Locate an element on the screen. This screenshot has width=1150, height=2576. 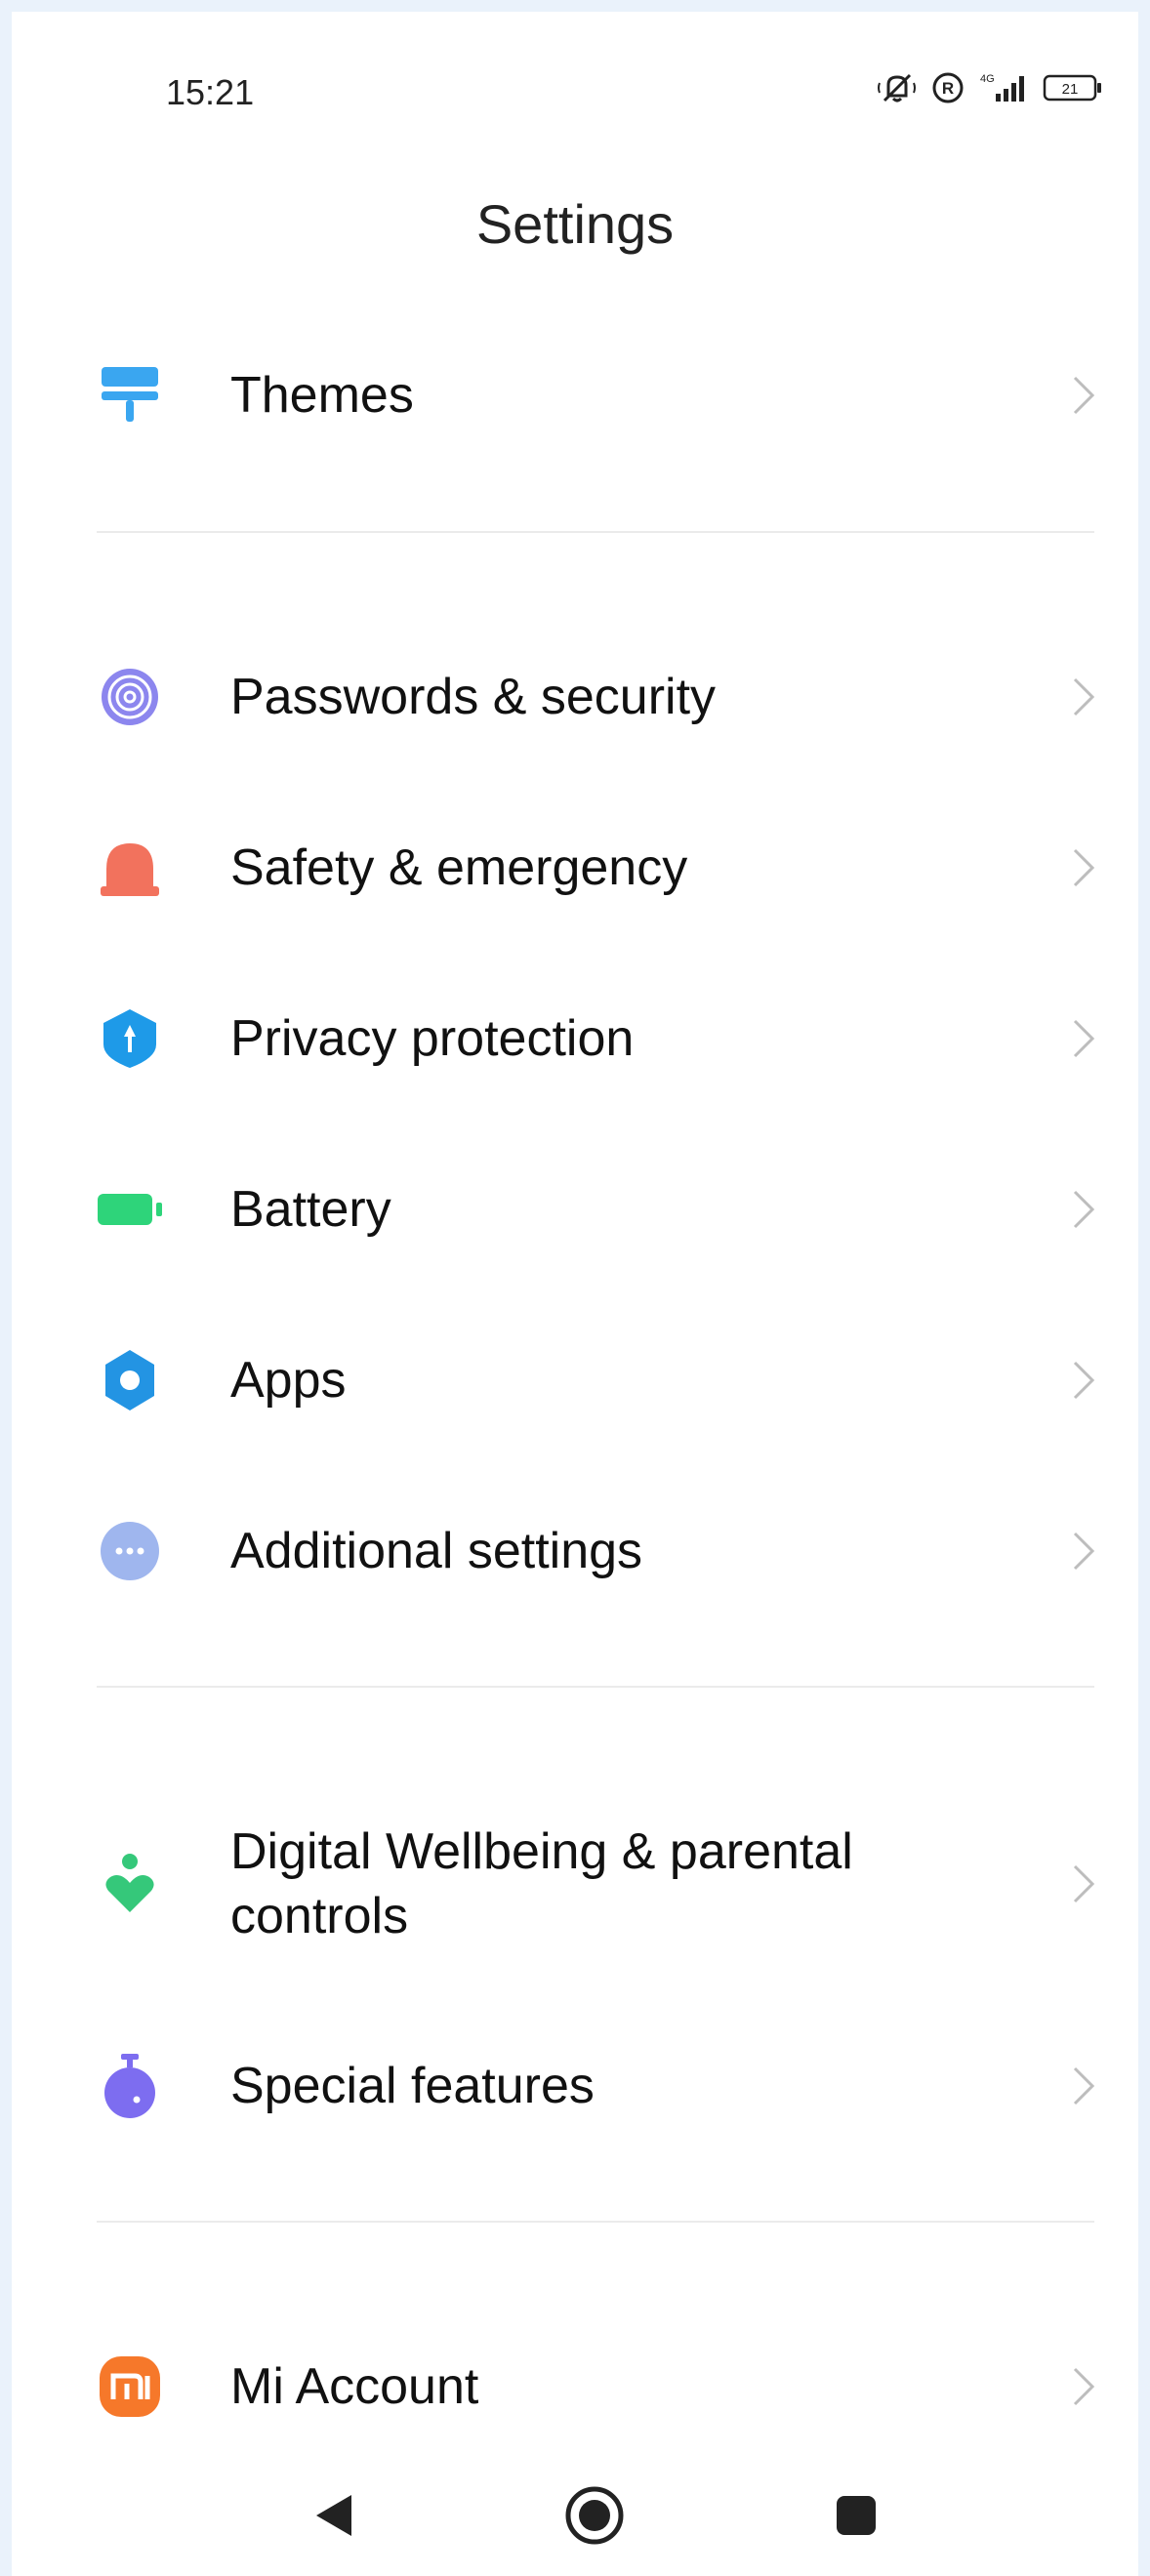
settings-item-themes: Themes is located at coordinates (575, 395).